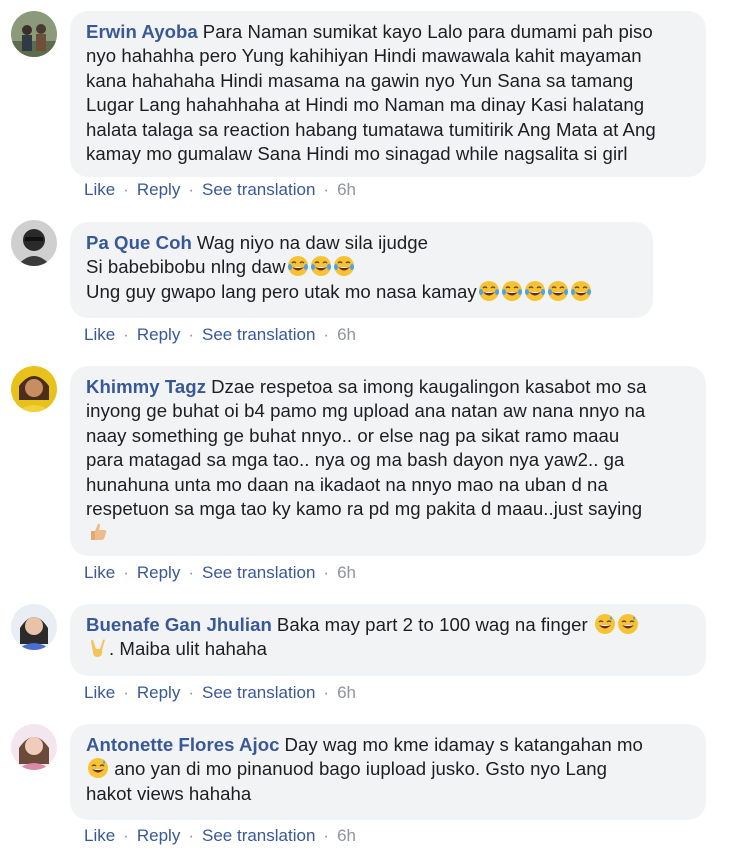 The image size is (750, 855). I want to click on dark-photo-avatar-icon, so click(34, 243).